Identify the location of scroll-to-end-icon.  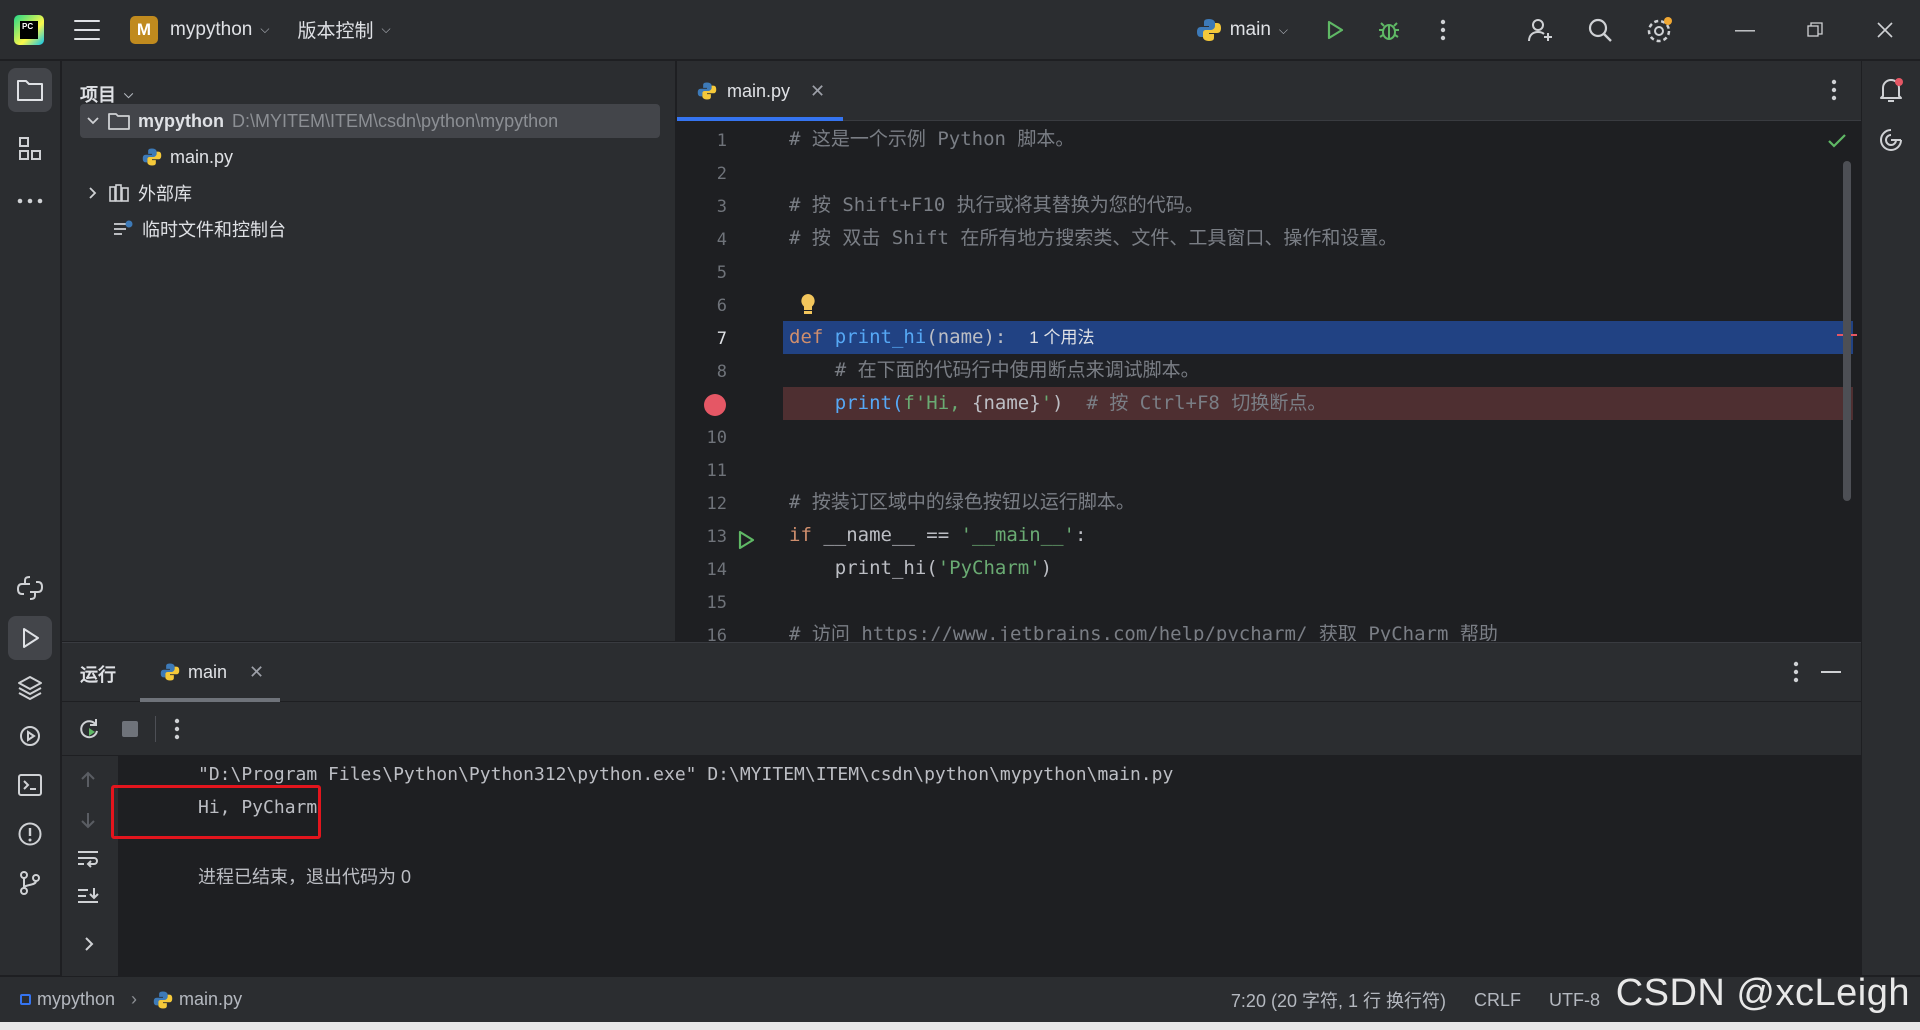
(88, 897).